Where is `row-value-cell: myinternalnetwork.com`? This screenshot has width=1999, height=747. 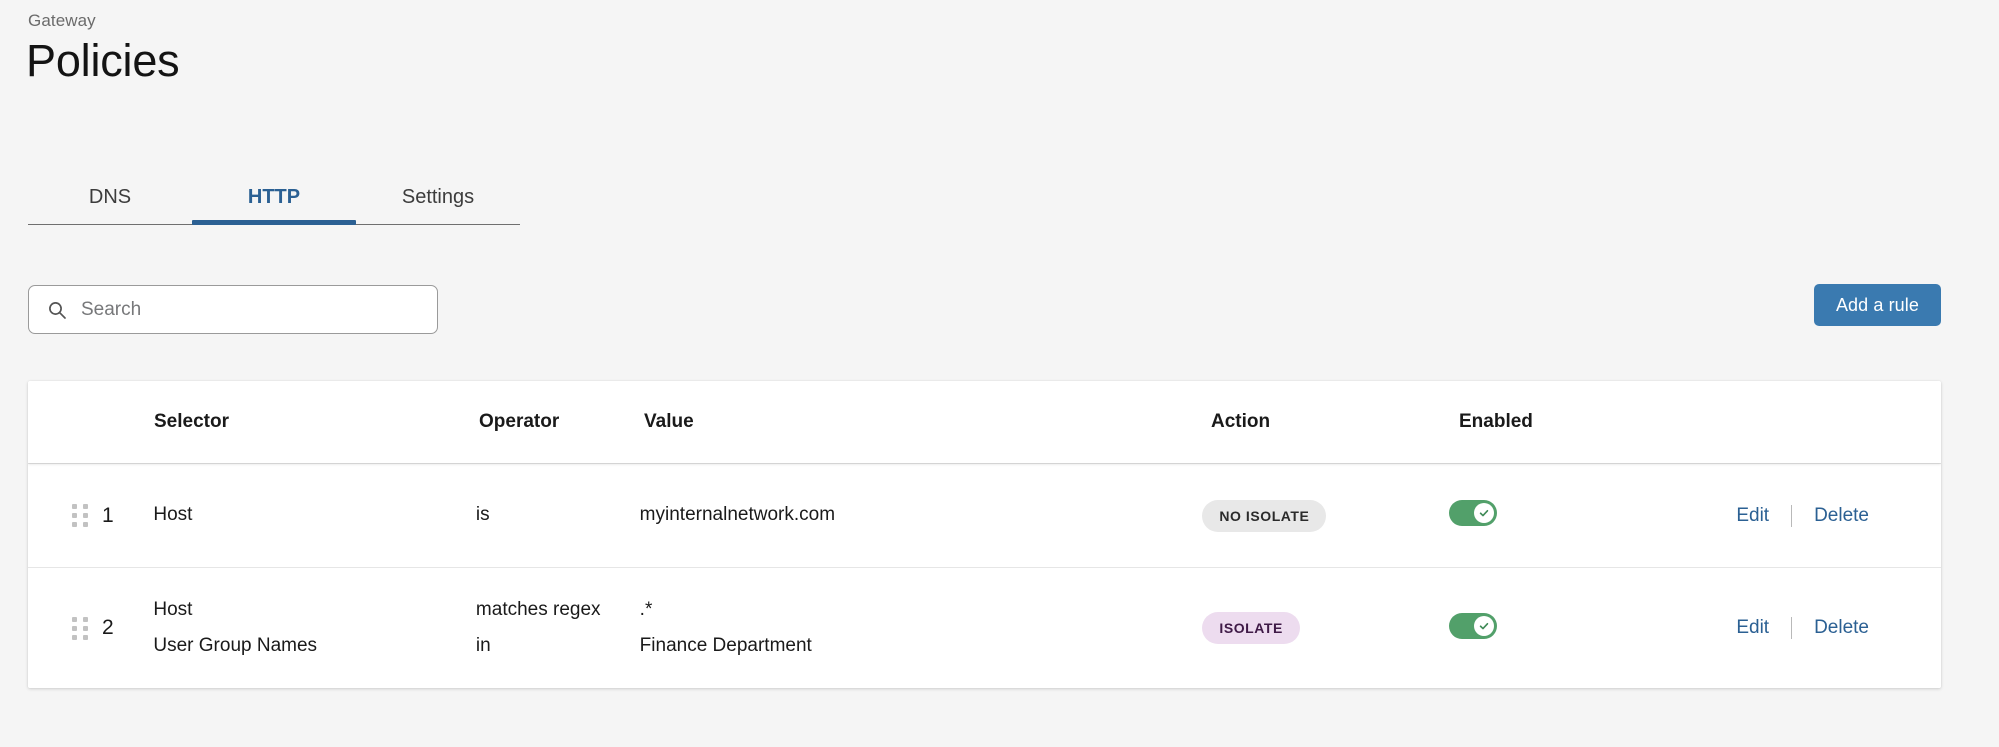
row-value-cell: myinternalnetwork.com is located at coordinates (921, 515).